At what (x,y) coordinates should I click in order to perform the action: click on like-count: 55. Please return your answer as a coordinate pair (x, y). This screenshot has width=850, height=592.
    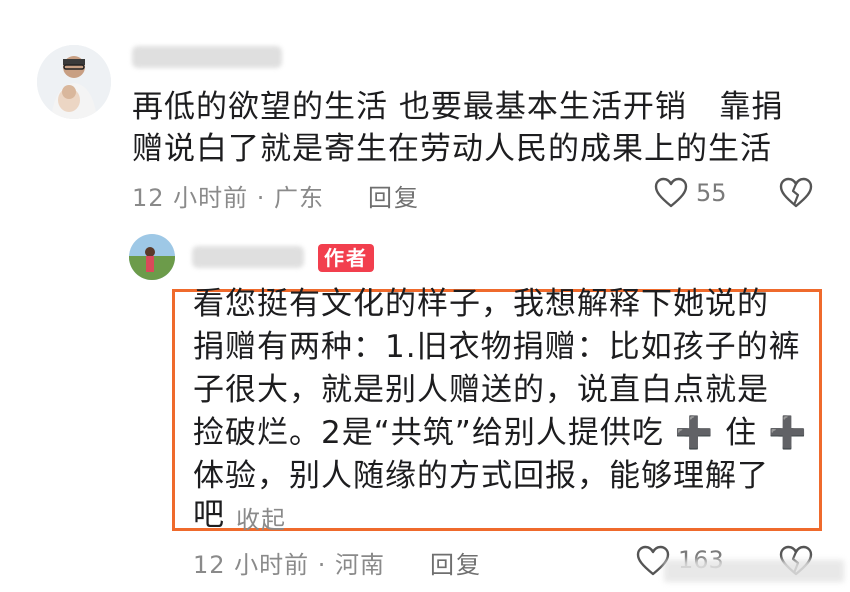
    Looking at the image, I should click on (711, 193).